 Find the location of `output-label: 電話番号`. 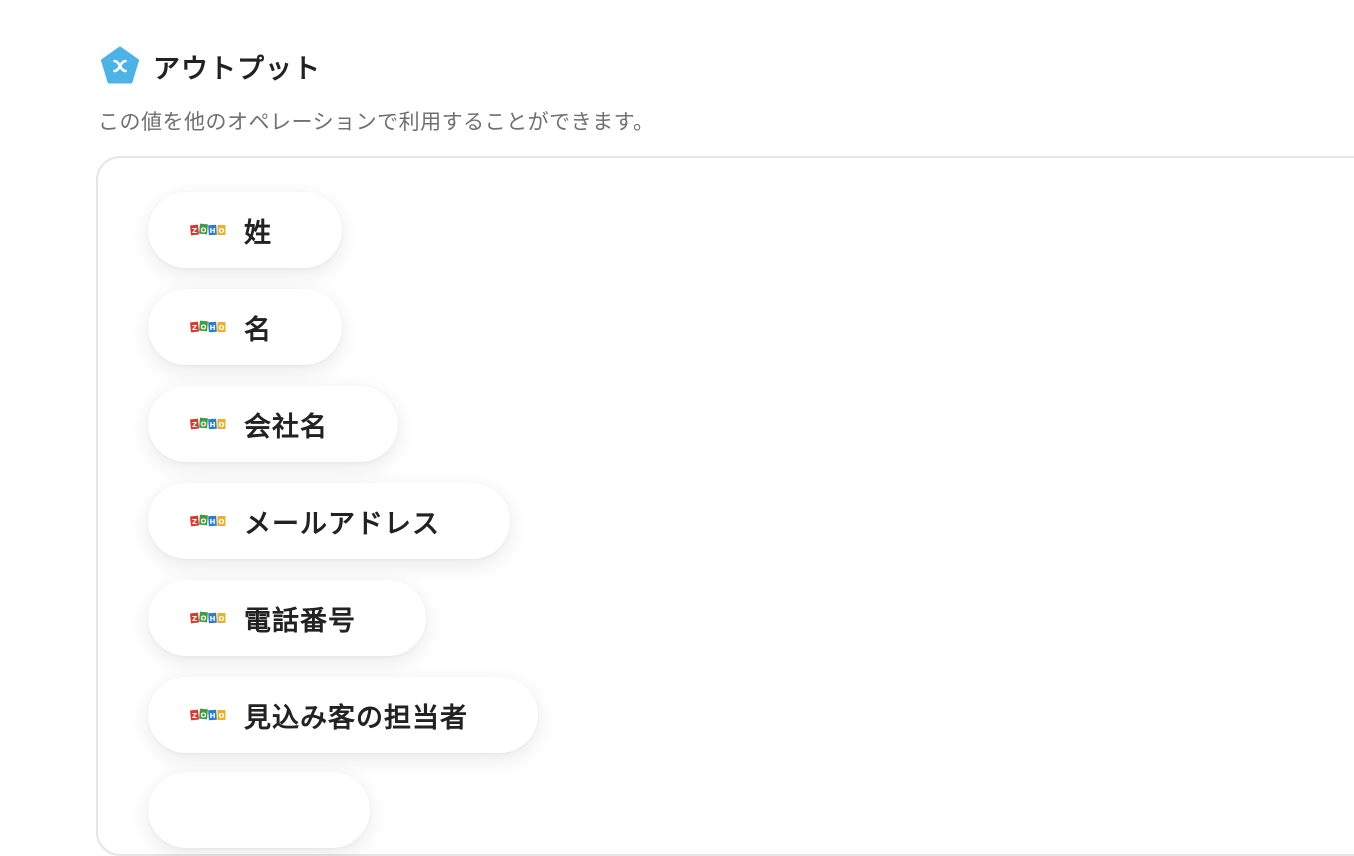

output-label: 電話番号 is located at coordinates (300, 621).